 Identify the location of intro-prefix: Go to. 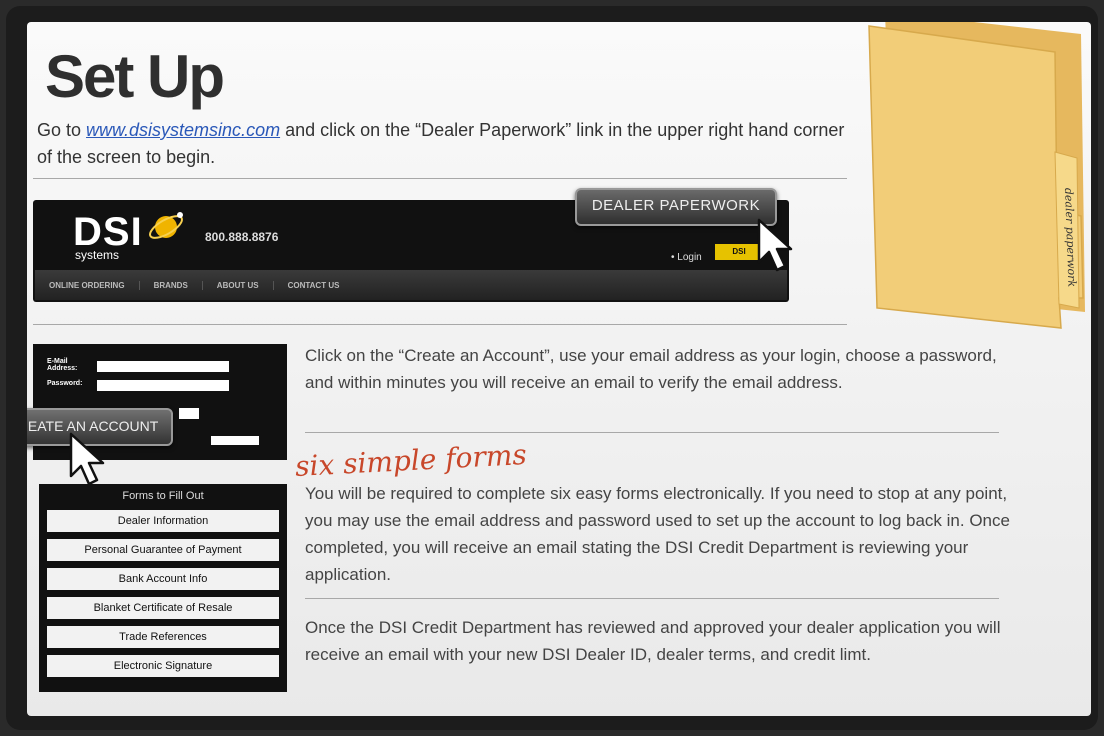
(62, 130).